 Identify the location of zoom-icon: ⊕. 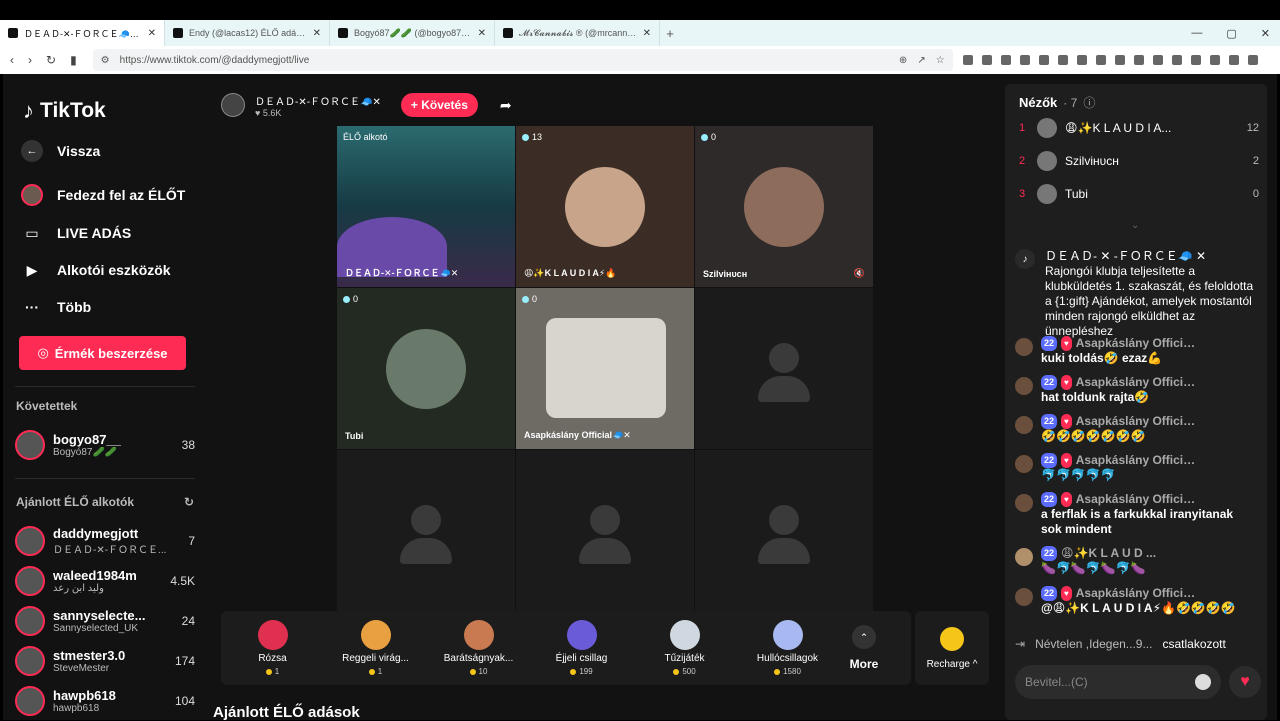
(903, 60).